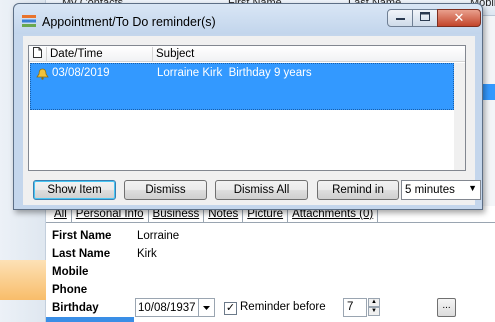 This screenshot has height=322, width=495. I want to click on chevron-down-icon: ▼, so click(472, 188).